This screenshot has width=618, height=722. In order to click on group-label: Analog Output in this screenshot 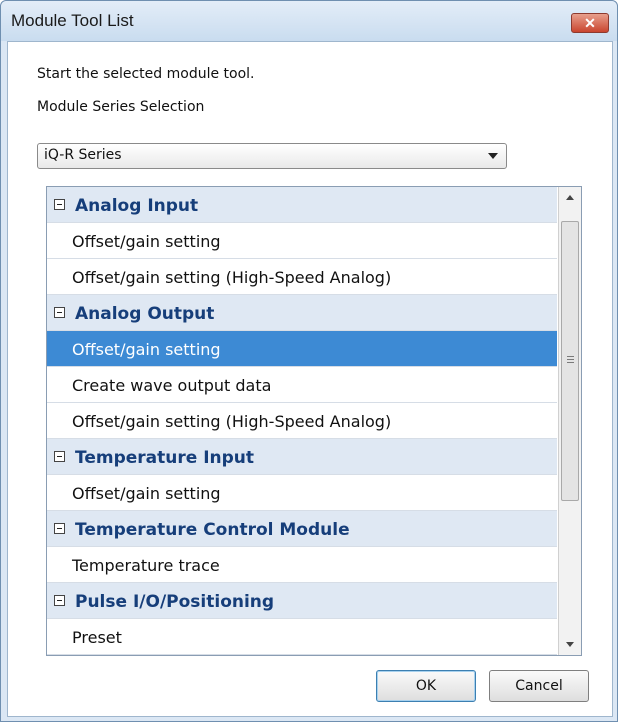, I will do `click(145, 314)`.